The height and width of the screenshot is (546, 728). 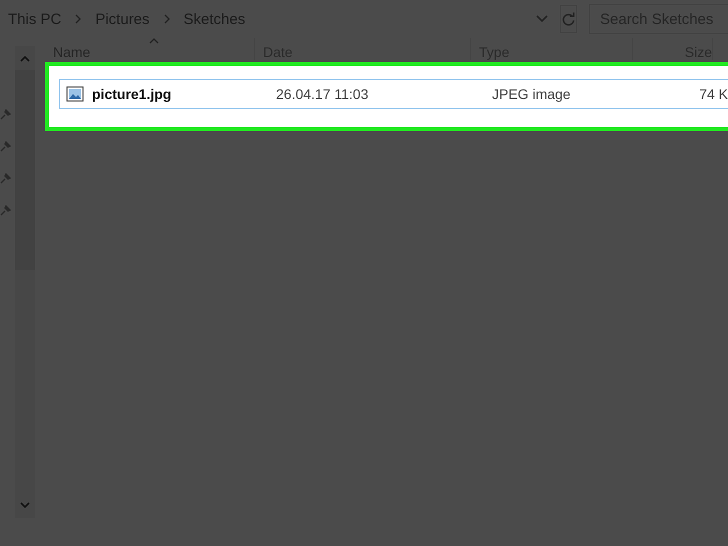 I want to click on refresh-button, so click(x=568, y=19).